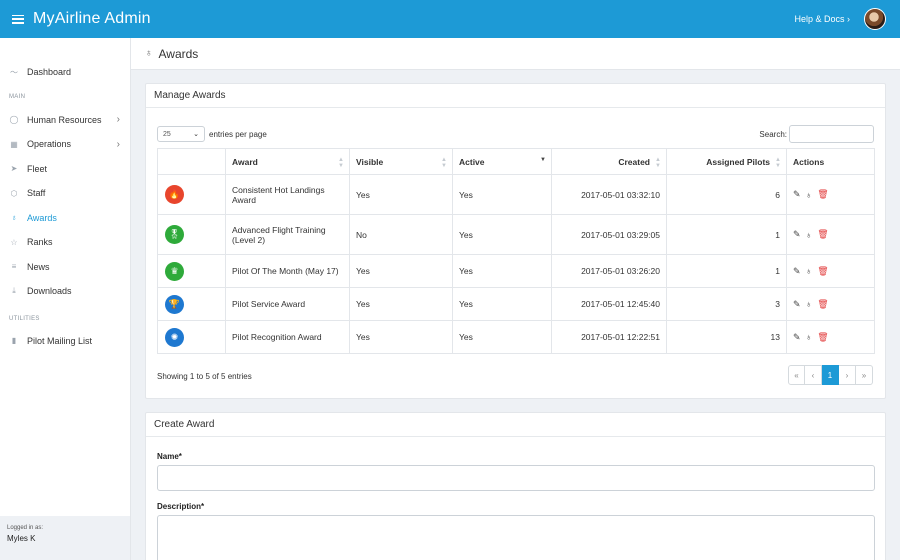  What do you see at coordinates (516, 478) in the screenshot?
I see `name-field` at bounding box center [516, 478].